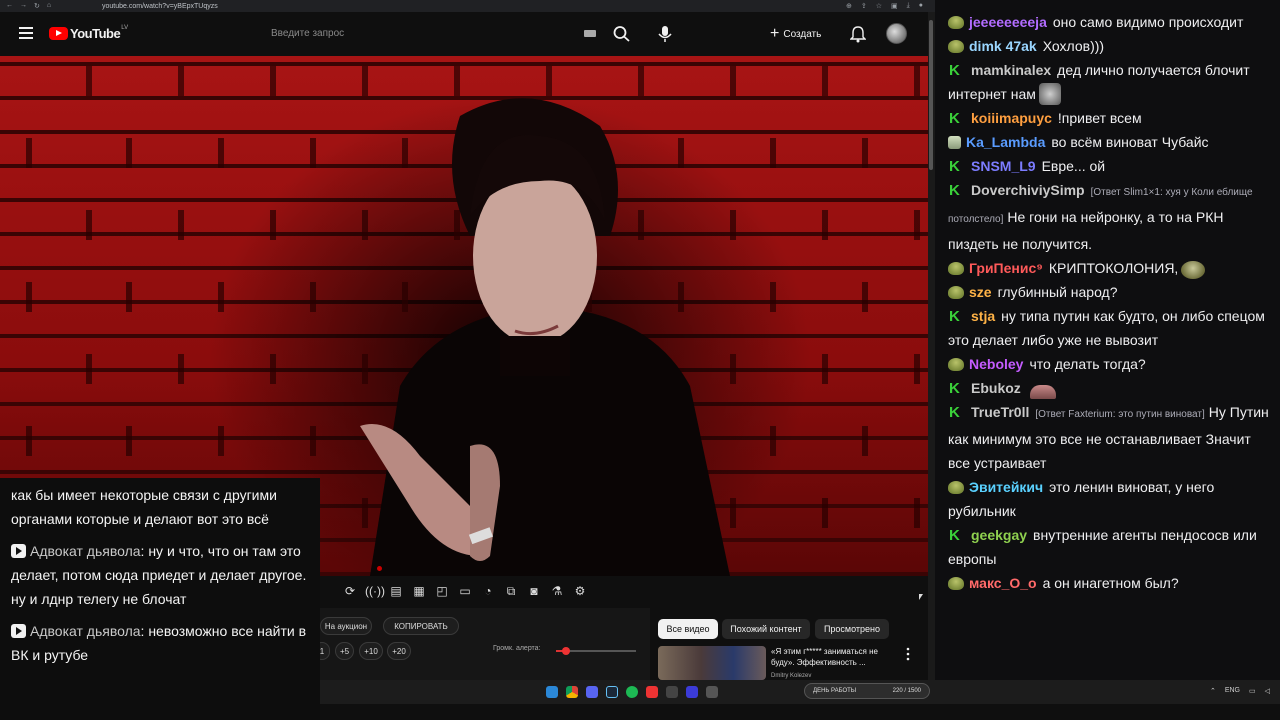  Describe the element at coordinates (890, 6) in the screenshot. I see `extensions-bar: ⊕ ⇪ ☆ ▣ ⤓ ●` at that location.